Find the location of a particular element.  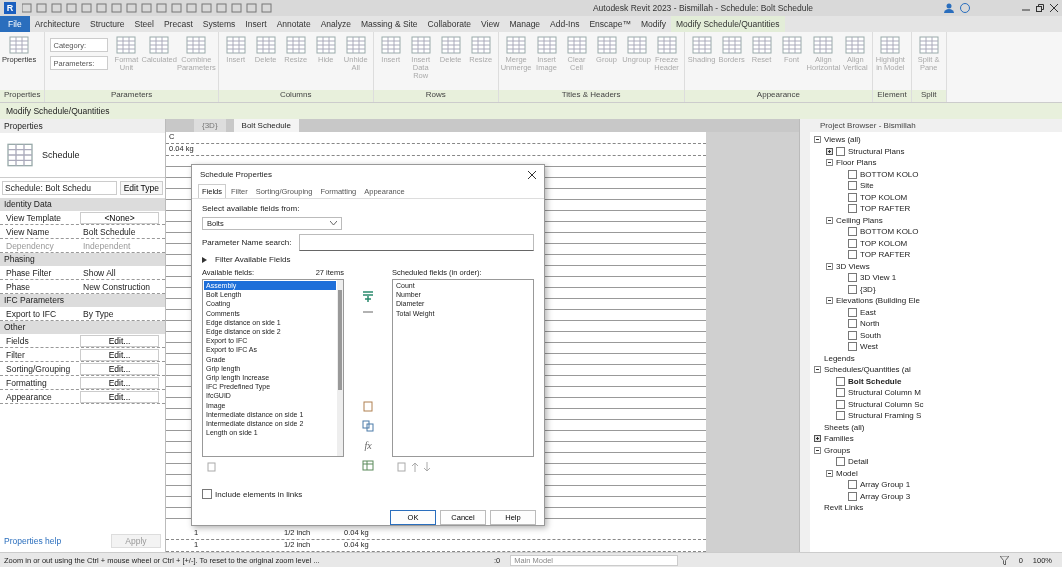

add-icon is located at coordinates (368, 296).